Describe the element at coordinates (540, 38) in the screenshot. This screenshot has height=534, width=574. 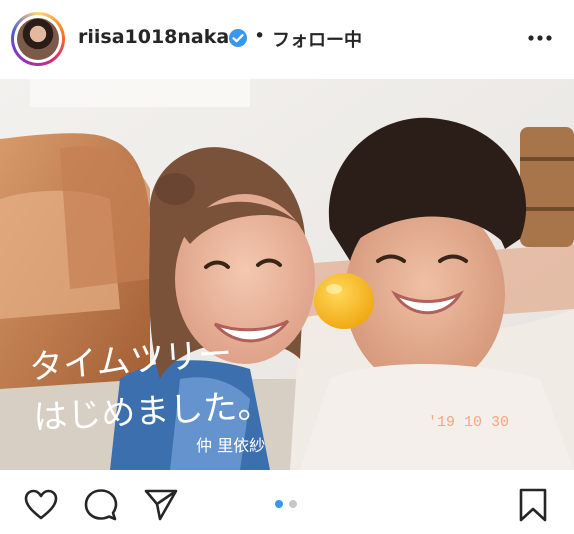
I see `more-dots-icon` at that location.